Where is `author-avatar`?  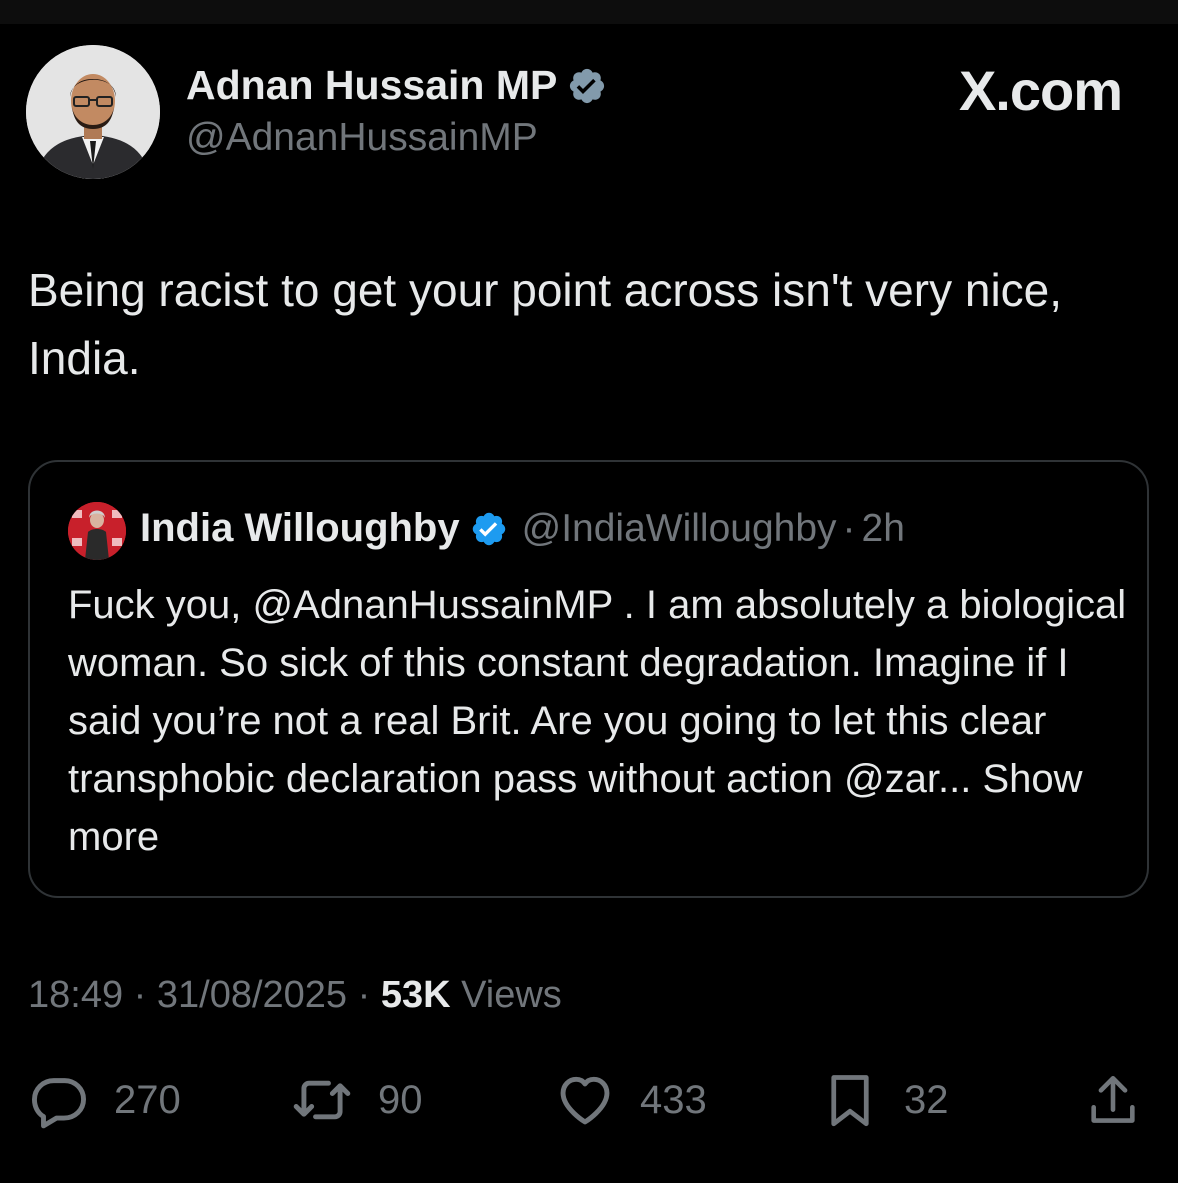 author-avatar is located at coordinates (93, 112).